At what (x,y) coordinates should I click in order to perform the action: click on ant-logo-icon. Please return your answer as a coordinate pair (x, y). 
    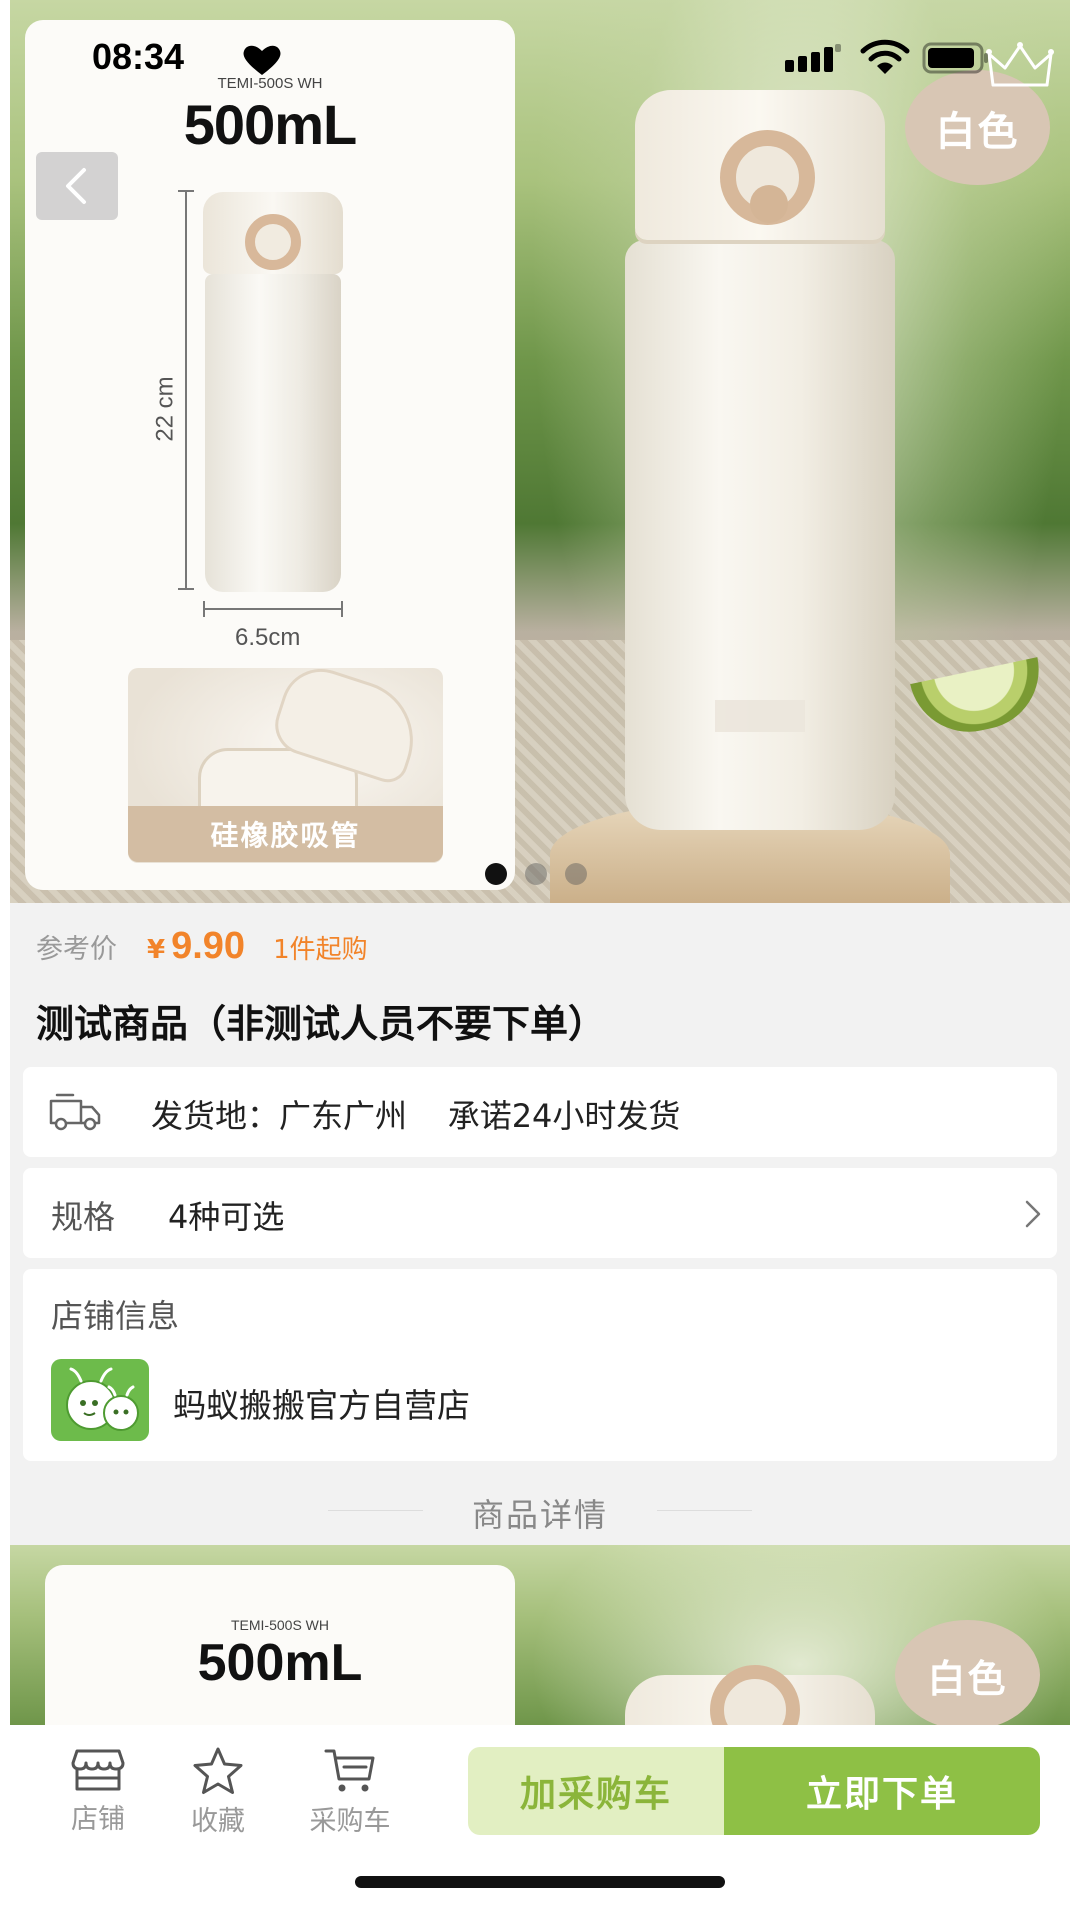
    Looking at the image, I should click on (102, 1399).